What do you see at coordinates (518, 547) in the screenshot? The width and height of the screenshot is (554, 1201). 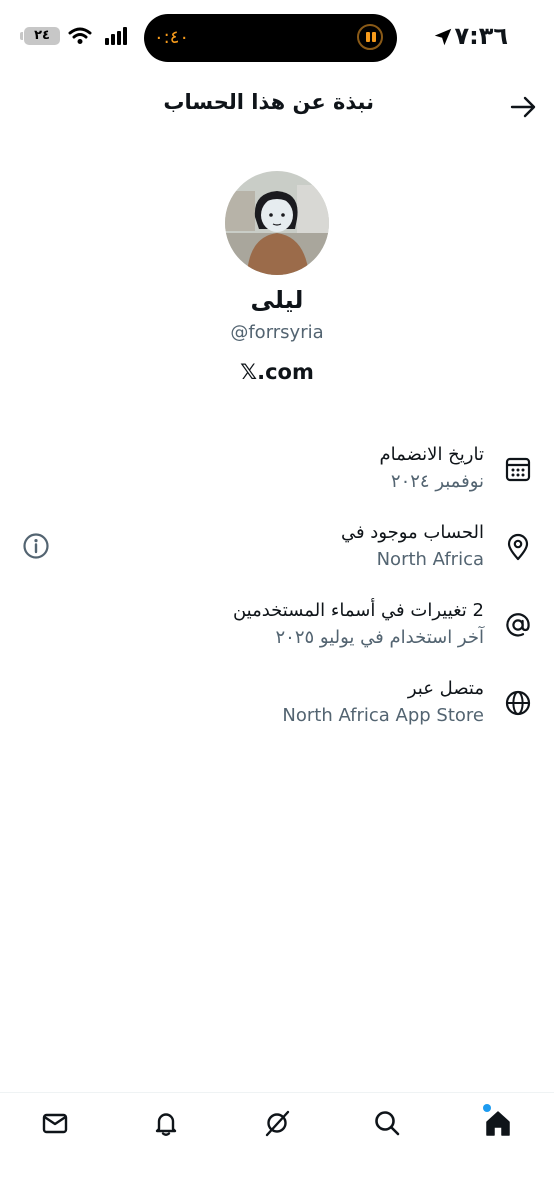 I see `location-pin-icon` at bounding box center [518, 547].